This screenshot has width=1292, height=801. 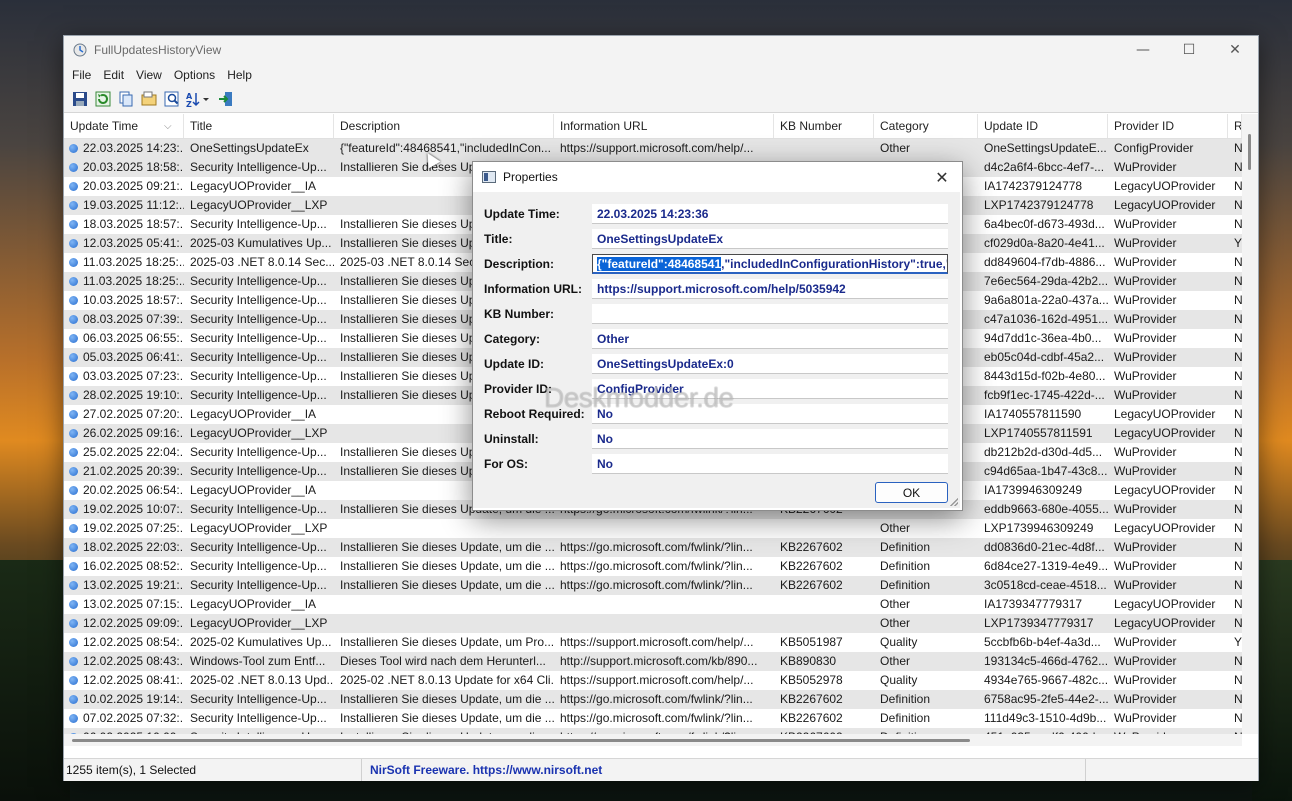 What do you see at coordinates (770, 464) in the screenshot?
I see `prop-value-for-os: No` at bounding box center [770, 464].